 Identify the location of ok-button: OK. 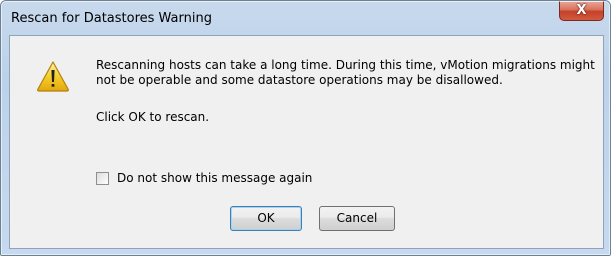
(266, 218).